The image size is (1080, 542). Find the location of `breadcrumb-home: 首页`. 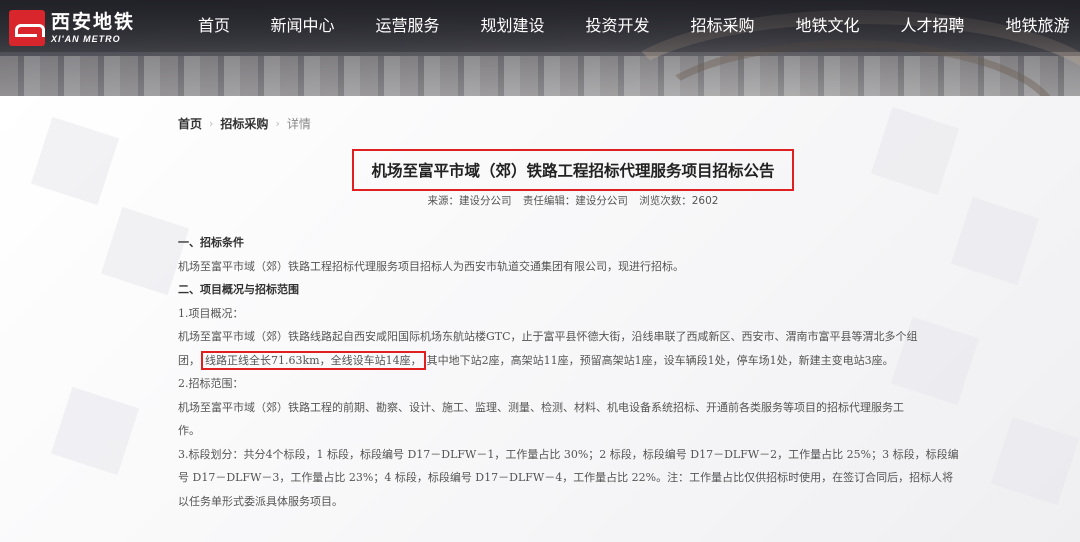

breadcrumb-home: 首页 is located at coordinates (190, 123).